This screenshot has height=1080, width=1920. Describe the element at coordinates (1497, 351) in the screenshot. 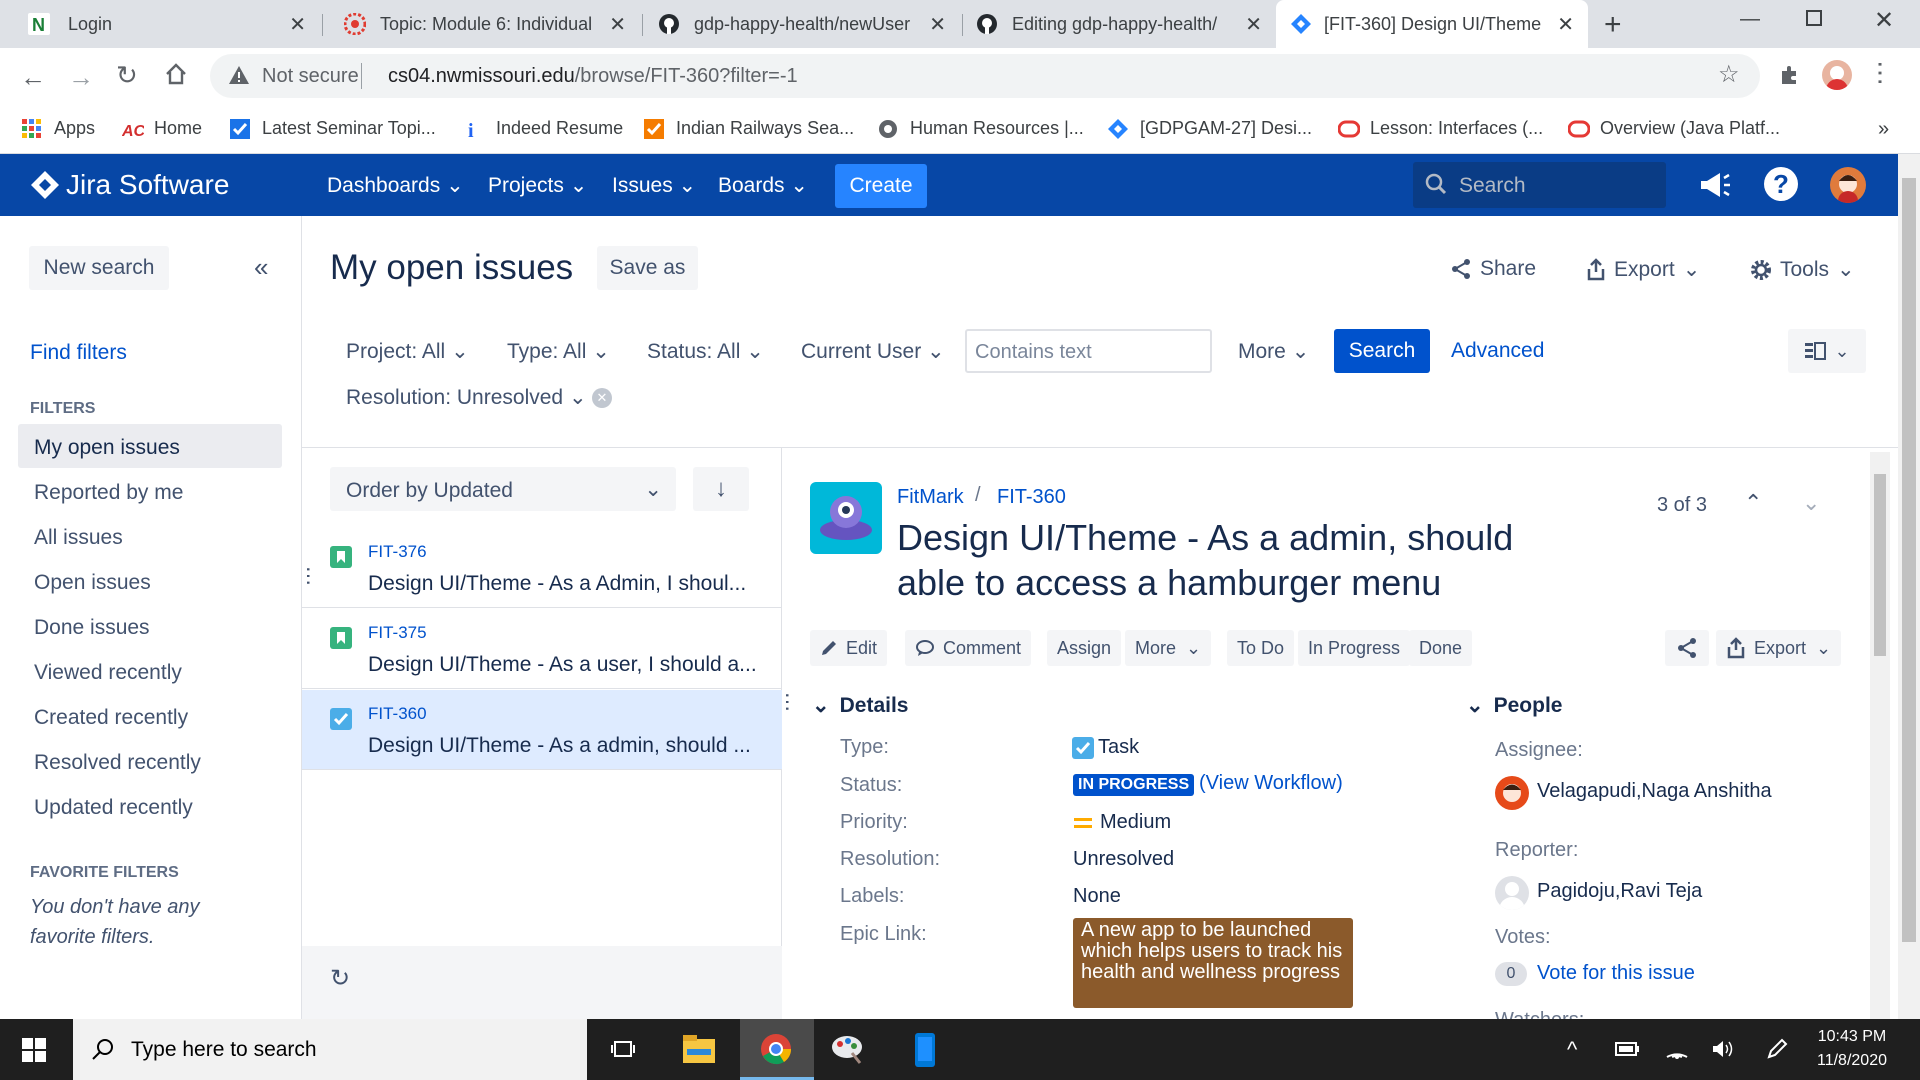

I see `advanced-search-link: Advanced` at that location.